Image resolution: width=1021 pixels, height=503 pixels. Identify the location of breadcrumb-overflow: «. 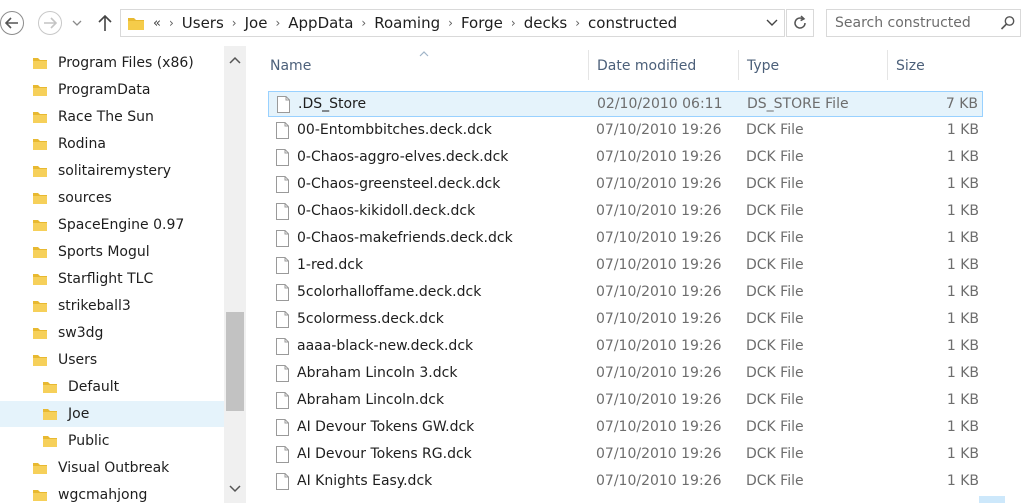
(157, 23).